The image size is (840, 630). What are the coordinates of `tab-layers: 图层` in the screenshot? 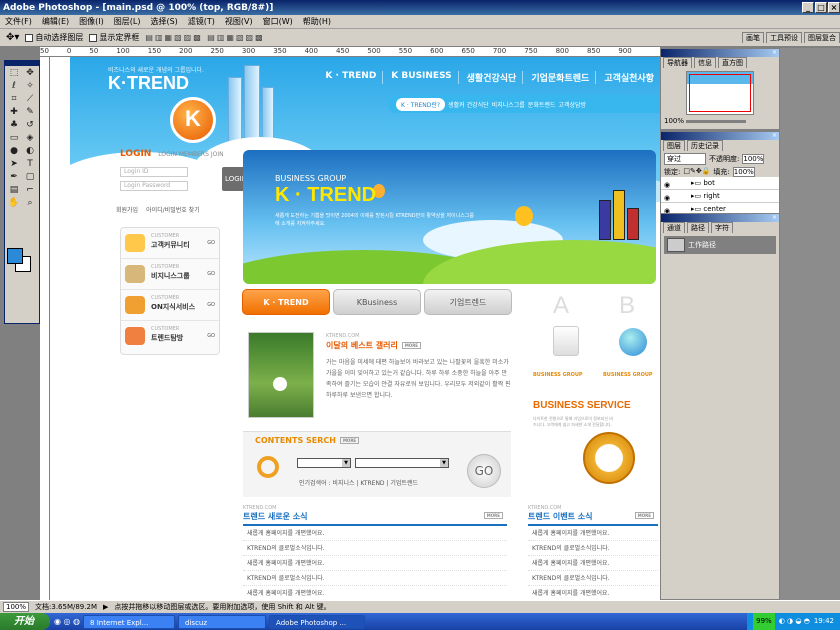 It's located at (674, 145).